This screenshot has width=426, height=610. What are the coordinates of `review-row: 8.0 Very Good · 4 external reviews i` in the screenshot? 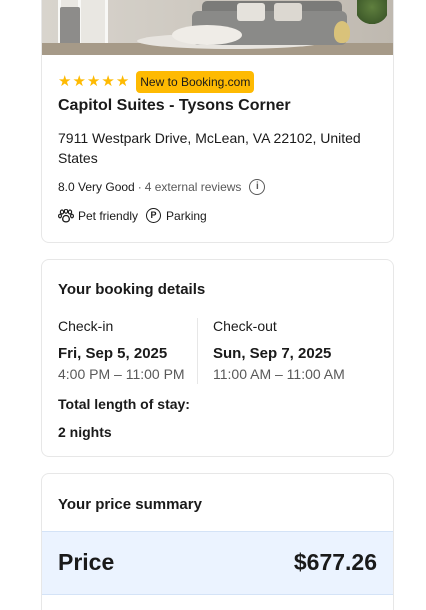 It's located at (162, 187).